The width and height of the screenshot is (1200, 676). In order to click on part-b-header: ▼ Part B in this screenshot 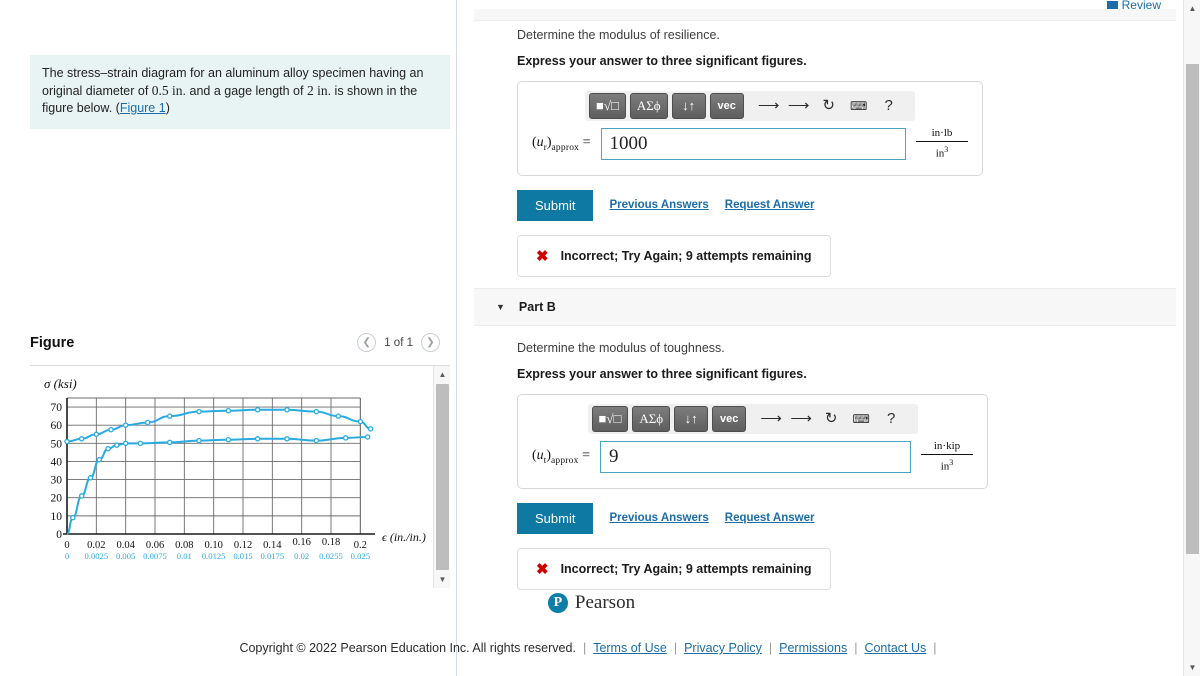, I will do `click(825, 307)`.